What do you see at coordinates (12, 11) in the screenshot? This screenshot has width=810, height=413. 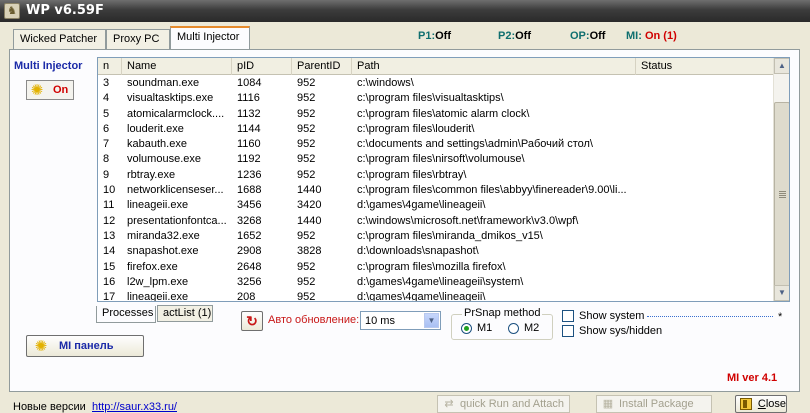 I see `app-icon: ♞` at bounding box center [12, 11].